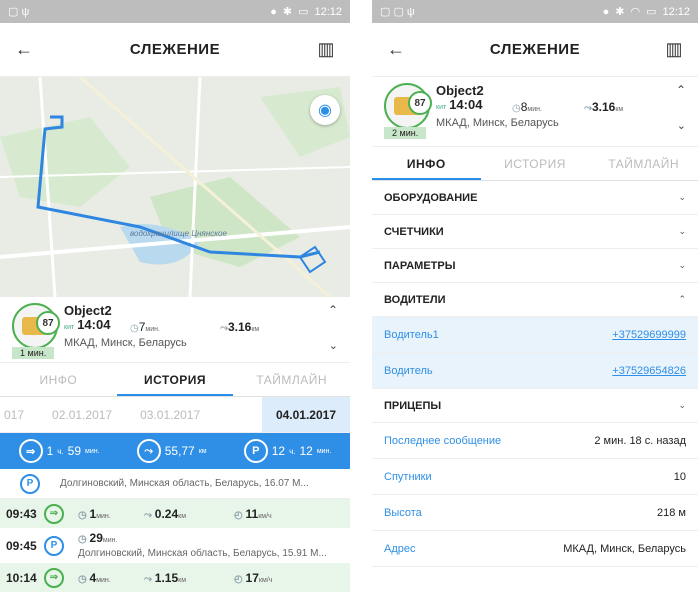 Image resolution: width=698 pixels, height=608 pixels. I want to click on driver-phone-link: +37529699999, so click(649, 335).